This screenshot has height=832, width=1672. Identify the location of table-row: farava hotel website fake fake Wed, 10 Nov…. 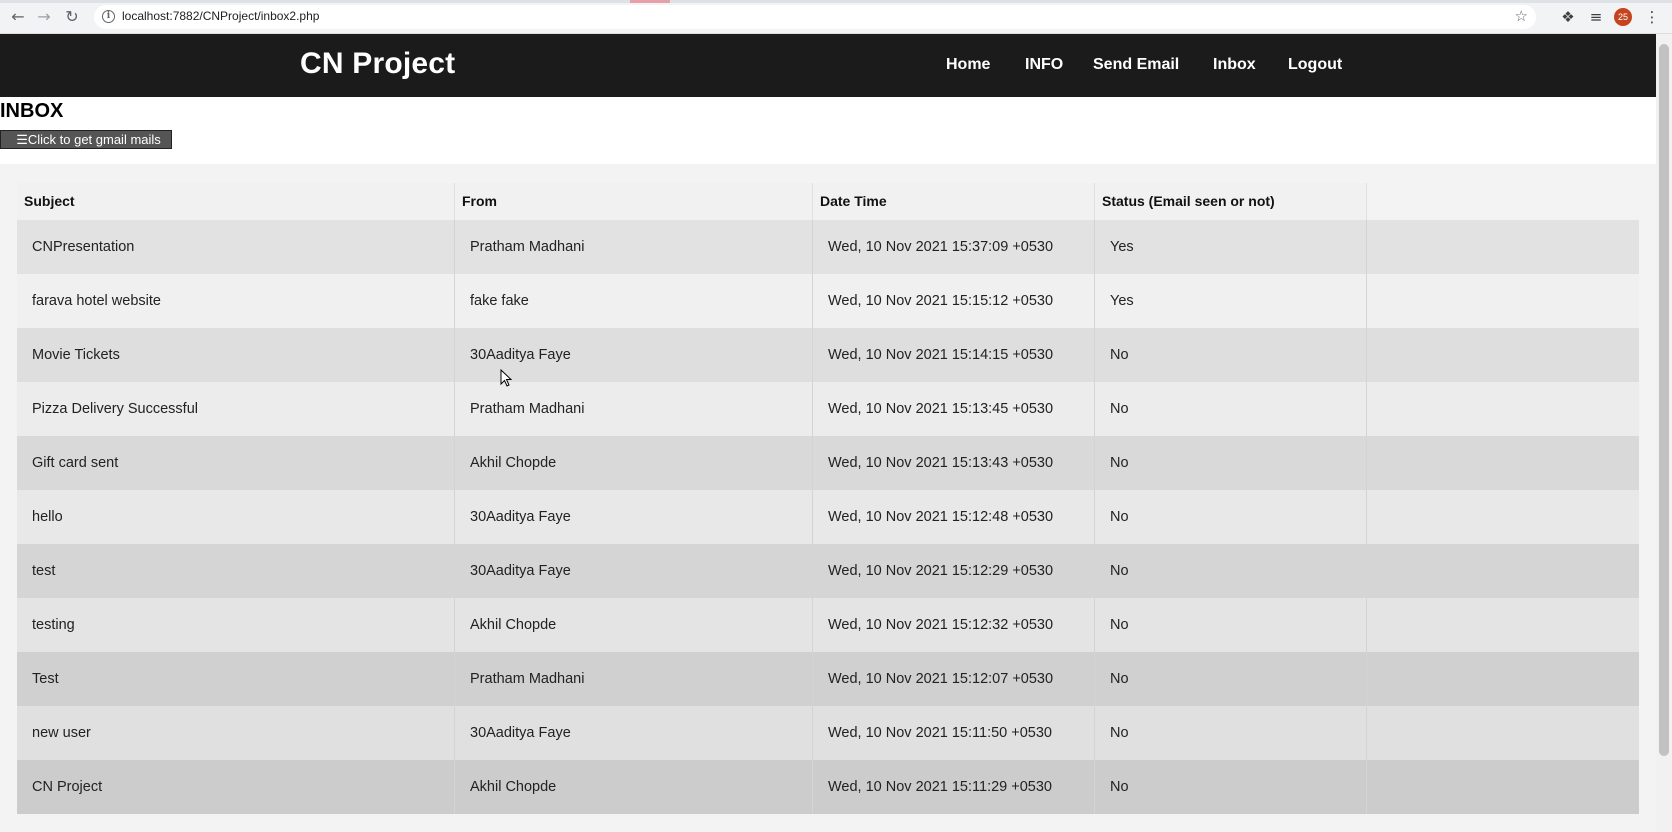
(828, 301).